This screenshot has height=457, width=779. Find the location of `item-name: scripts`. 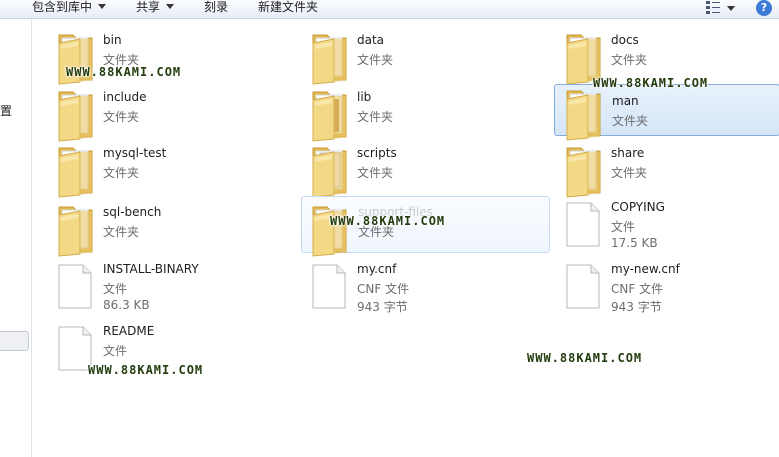

item-name: scripts is located at coordinates (377, 153).